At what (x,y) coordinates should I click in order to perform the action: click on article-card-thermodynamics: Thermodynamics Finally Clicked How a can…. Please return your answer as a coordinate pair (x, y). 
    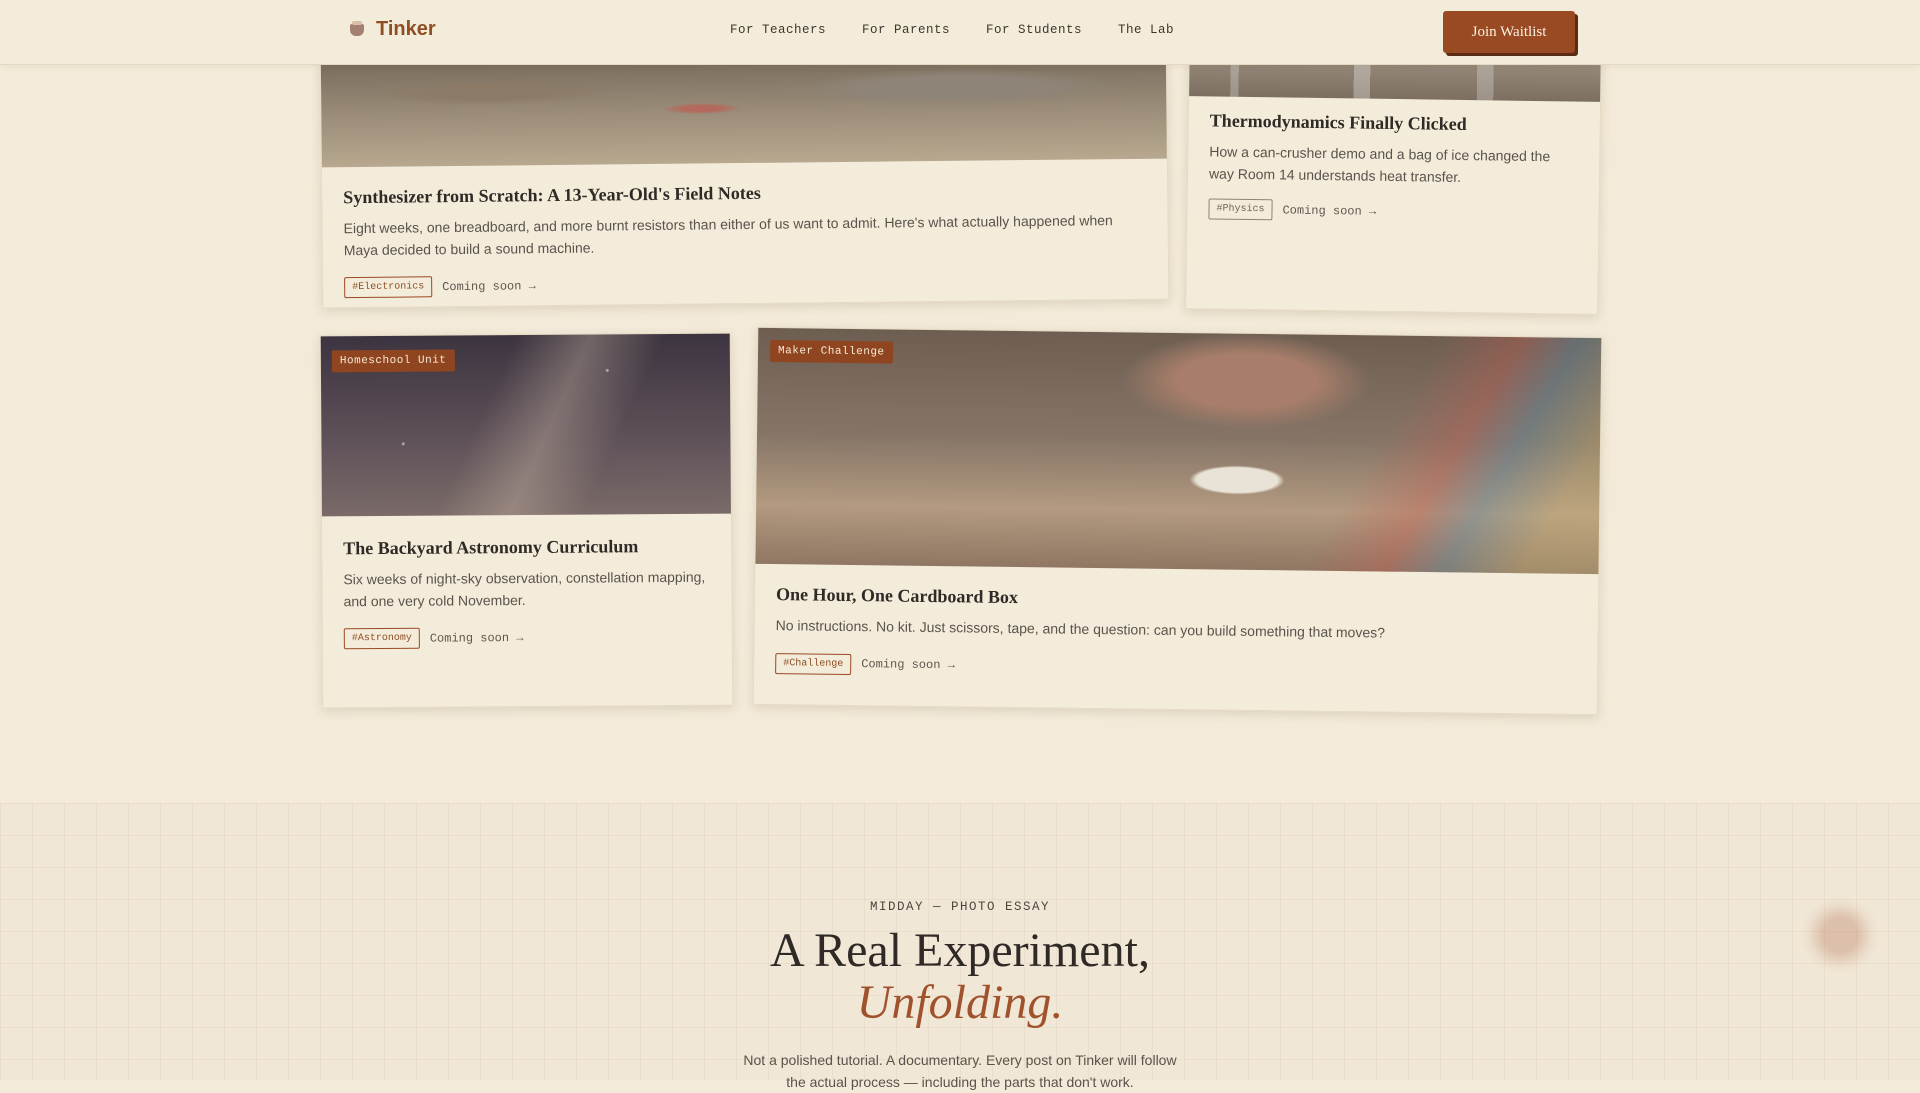
    Looking at the image, I should click on (1393, 176).